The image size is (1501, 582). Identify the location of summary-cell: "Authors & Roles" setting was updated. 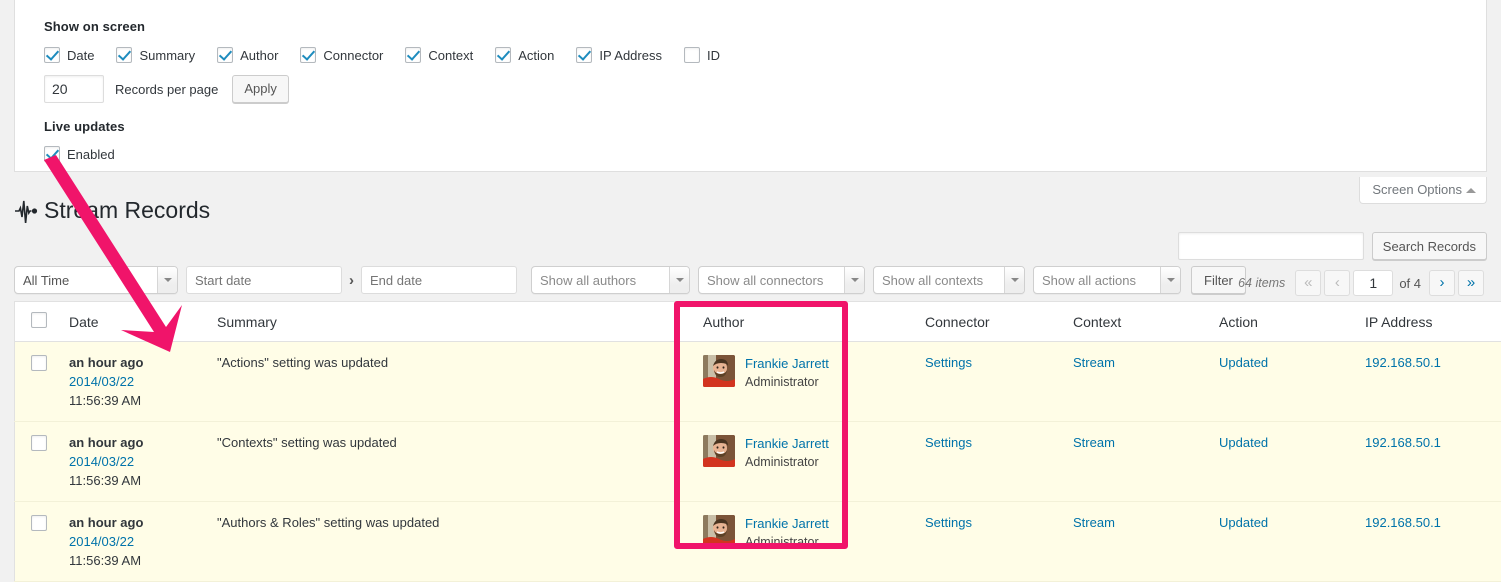
(460, 542).